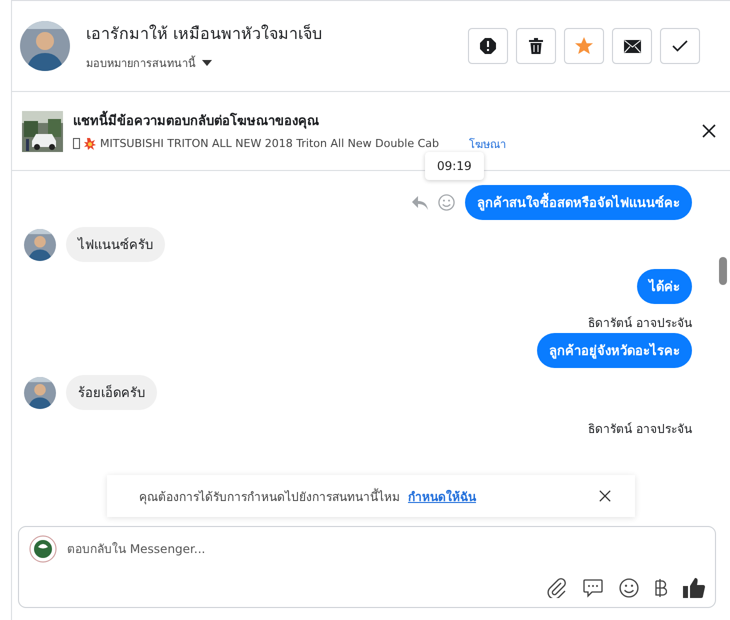 The height and width of the screenshot is (620, 730). What do you see at coordinates (111, 392) in the screenshot?
I see `message-bubble: ร้อยเอ็ดครับ` at bounding box center [111, 392].